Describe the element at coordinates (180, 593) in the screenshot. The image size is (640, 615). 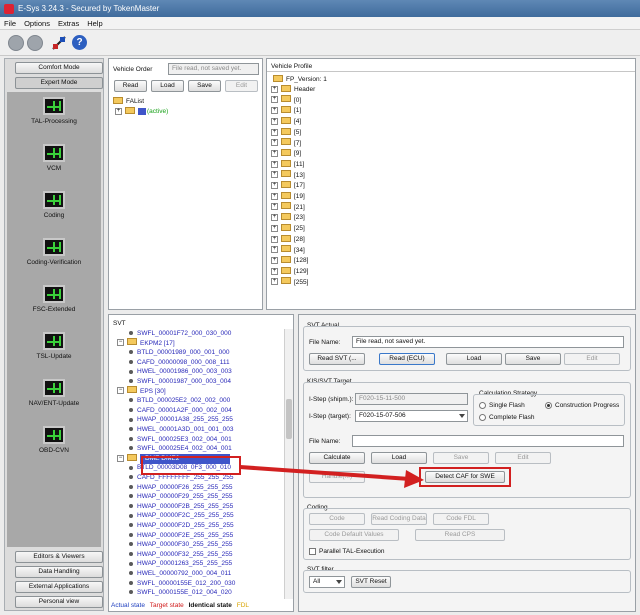
I see `svt-swe-item: SWFL_0000155E_012_004_020` at that location.